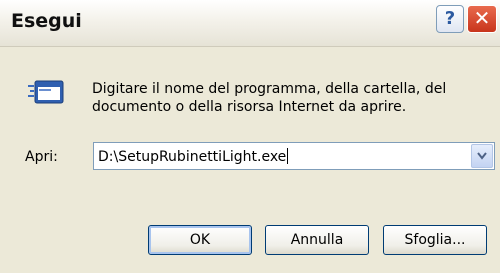 The width and height of the screenshot is (500, 273). Describe the element at coordinates (41, 157) in the screenshot. I see `open-label: Apri:` at that location.